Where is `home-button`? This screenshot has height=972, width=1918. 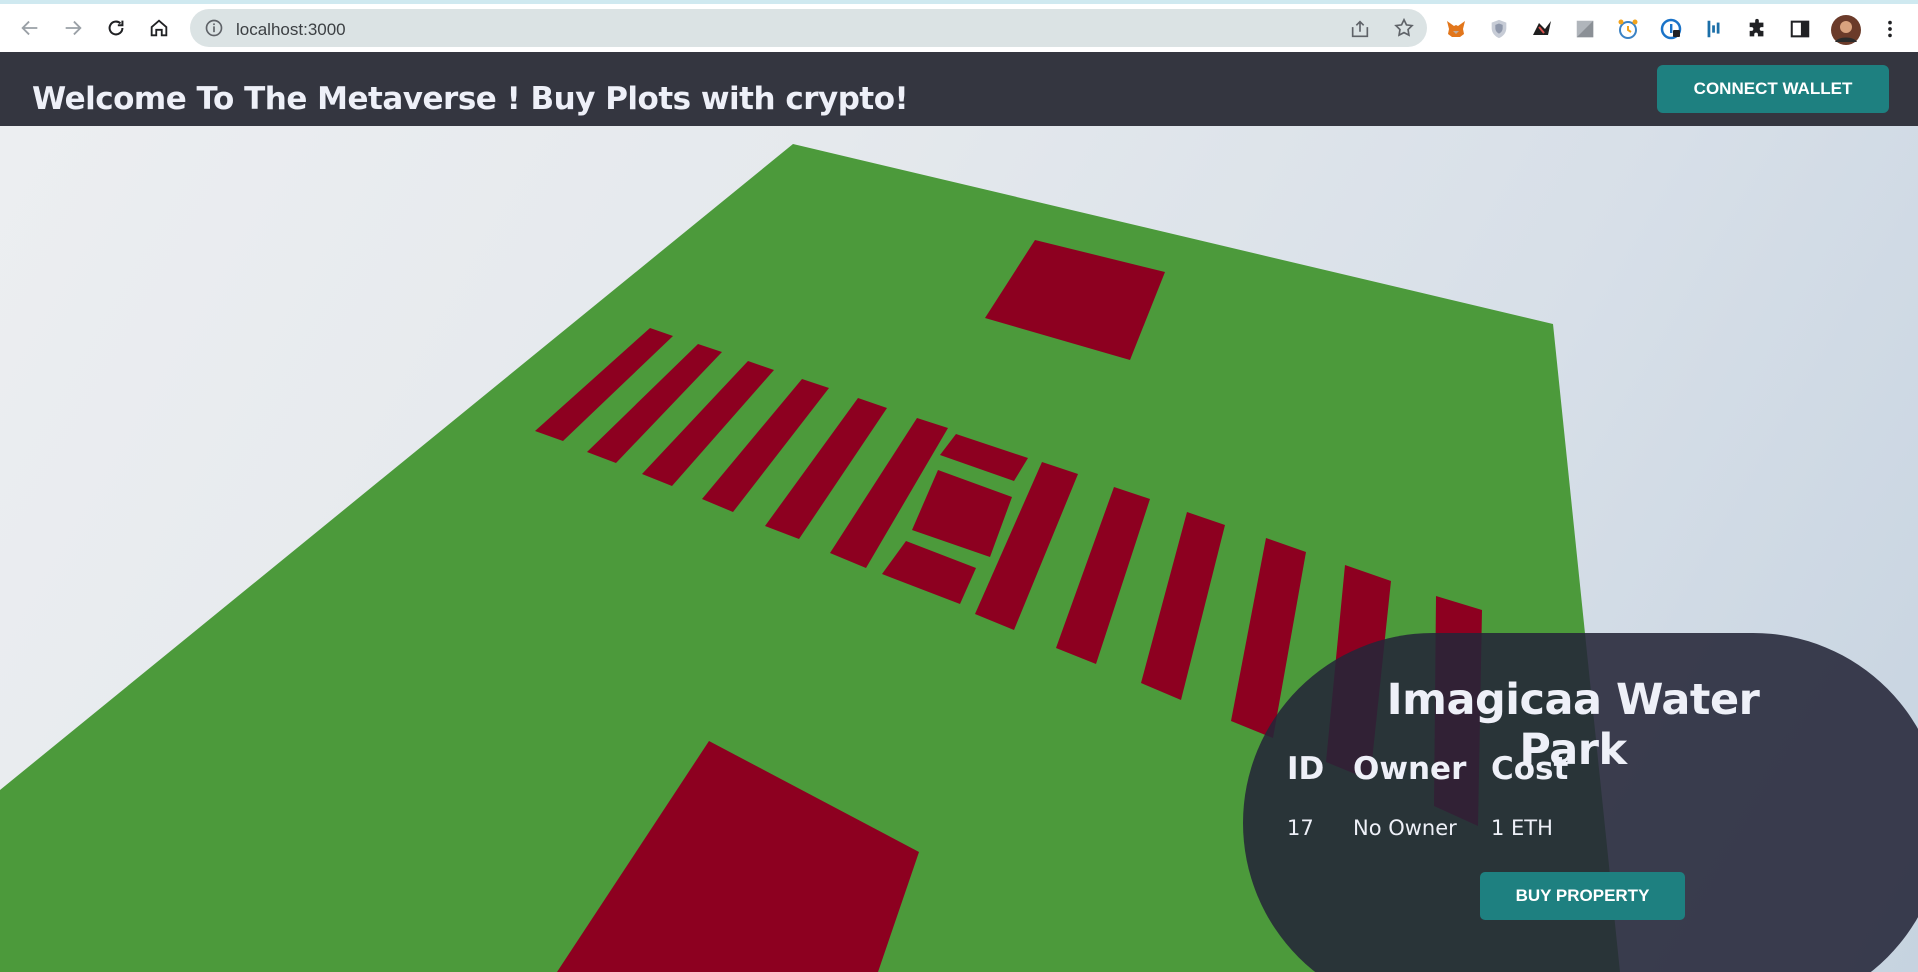 home-button is located at coordinates (159, 28).